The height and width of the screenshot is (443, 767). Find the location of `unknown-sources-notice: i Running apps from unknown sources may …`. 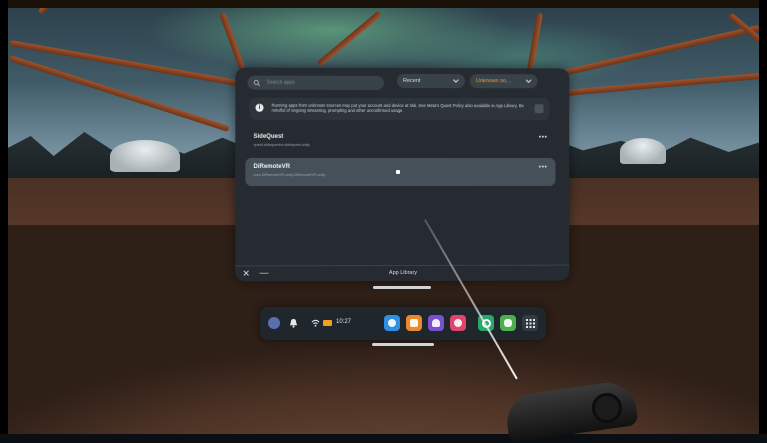

unknown-sources-notice: i Running apps from unknown sources may … is located at coordinates (399, 109).